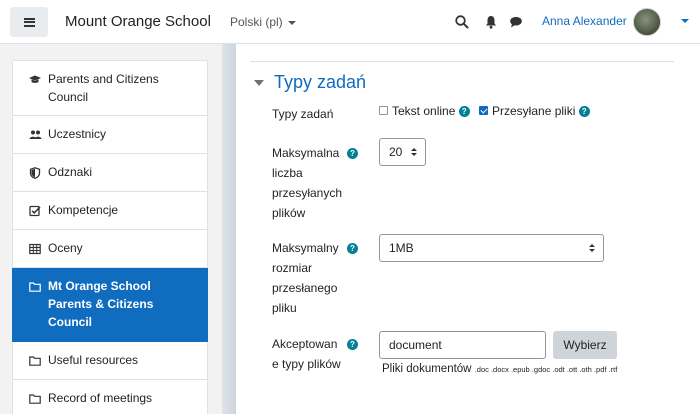 The image size is (700, 414). I want to click on file-submissions-checkbox, so click(483, 111).